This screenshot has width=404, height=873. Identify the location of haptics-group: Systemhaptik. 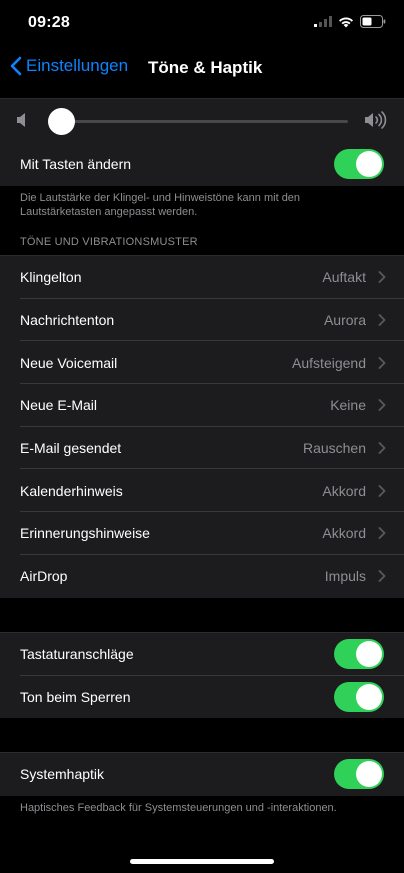
(202, 774).